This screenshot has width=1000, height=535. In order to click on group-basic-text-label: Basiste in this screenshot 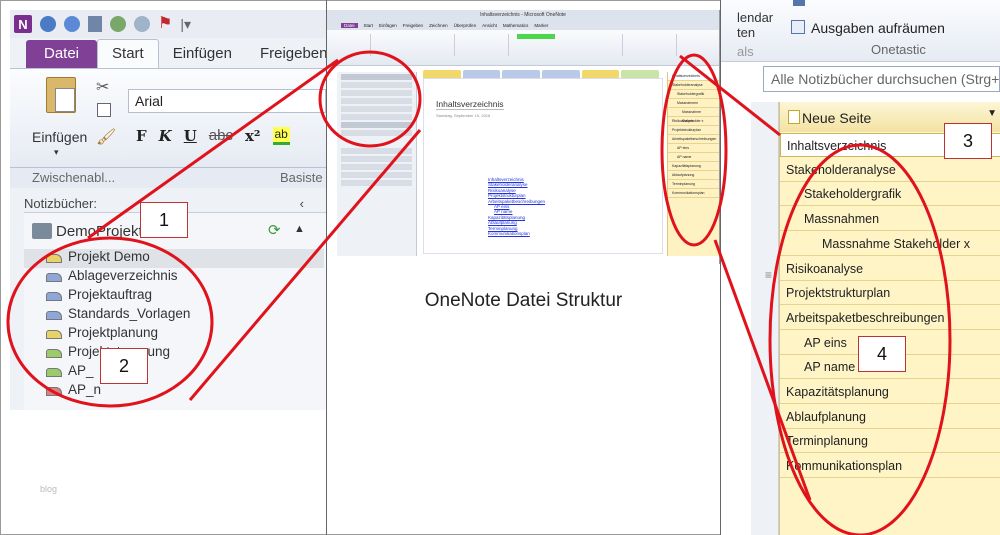, I will do `click(301, 177)`.